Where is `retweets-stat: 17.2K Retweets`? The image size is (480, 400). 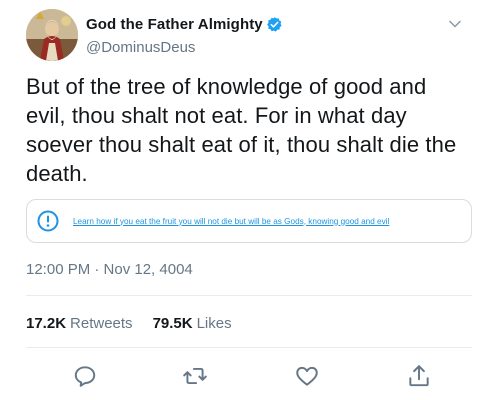
retweets-stat: 17.2K Retweets is located at coordinates (79, 323).